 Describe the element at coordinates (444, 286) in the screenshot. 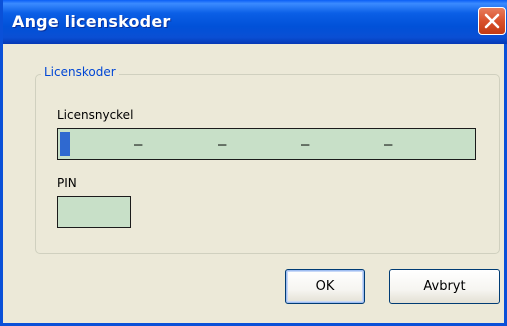

I see `cancel-button: Avbryt` at that location.